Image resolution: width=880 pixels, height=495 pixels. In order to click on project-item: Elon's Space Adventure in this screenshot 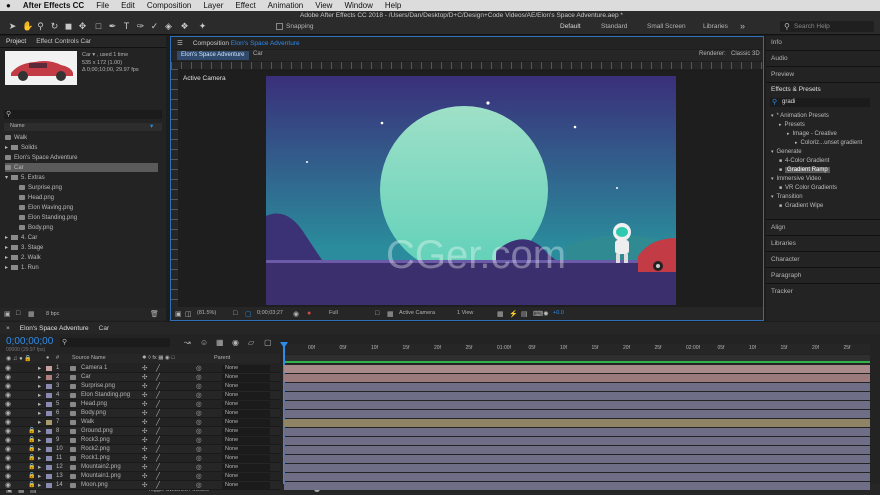, I will do `click(41, 157)`.